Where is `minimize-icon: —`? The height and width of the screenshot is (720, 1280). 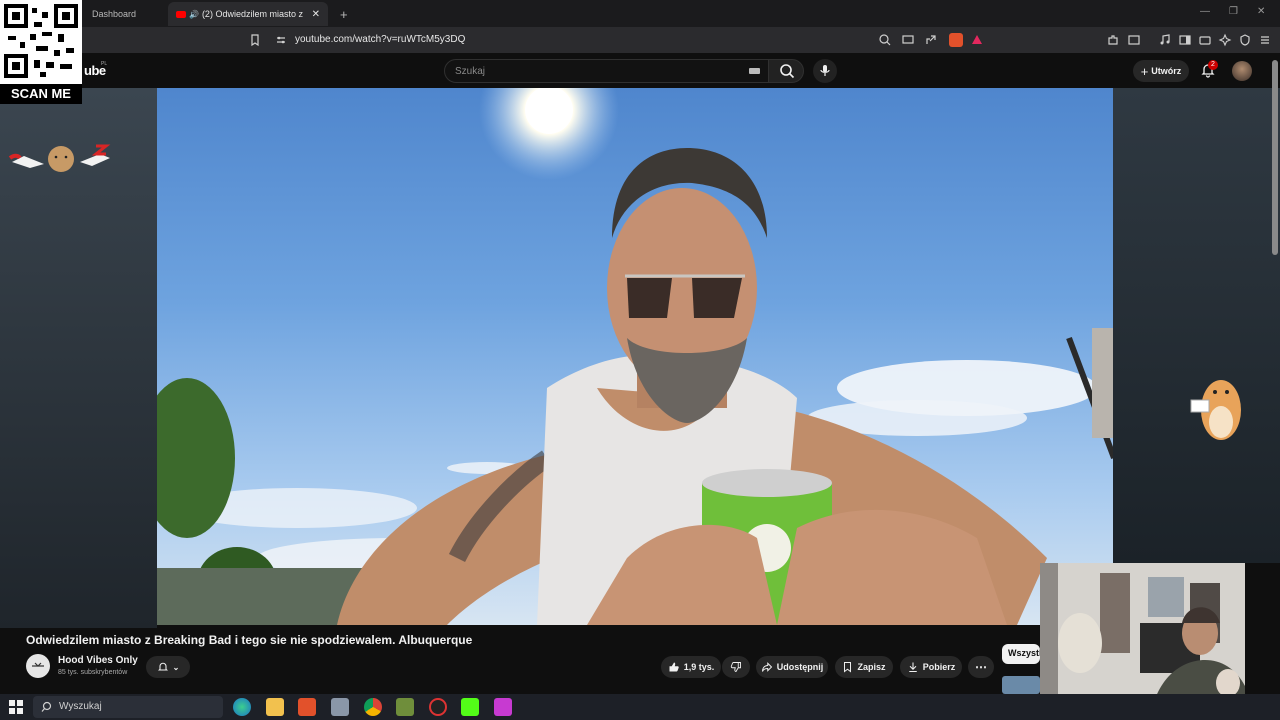
minimize-icon: — is located at coordinates (1205, 11).